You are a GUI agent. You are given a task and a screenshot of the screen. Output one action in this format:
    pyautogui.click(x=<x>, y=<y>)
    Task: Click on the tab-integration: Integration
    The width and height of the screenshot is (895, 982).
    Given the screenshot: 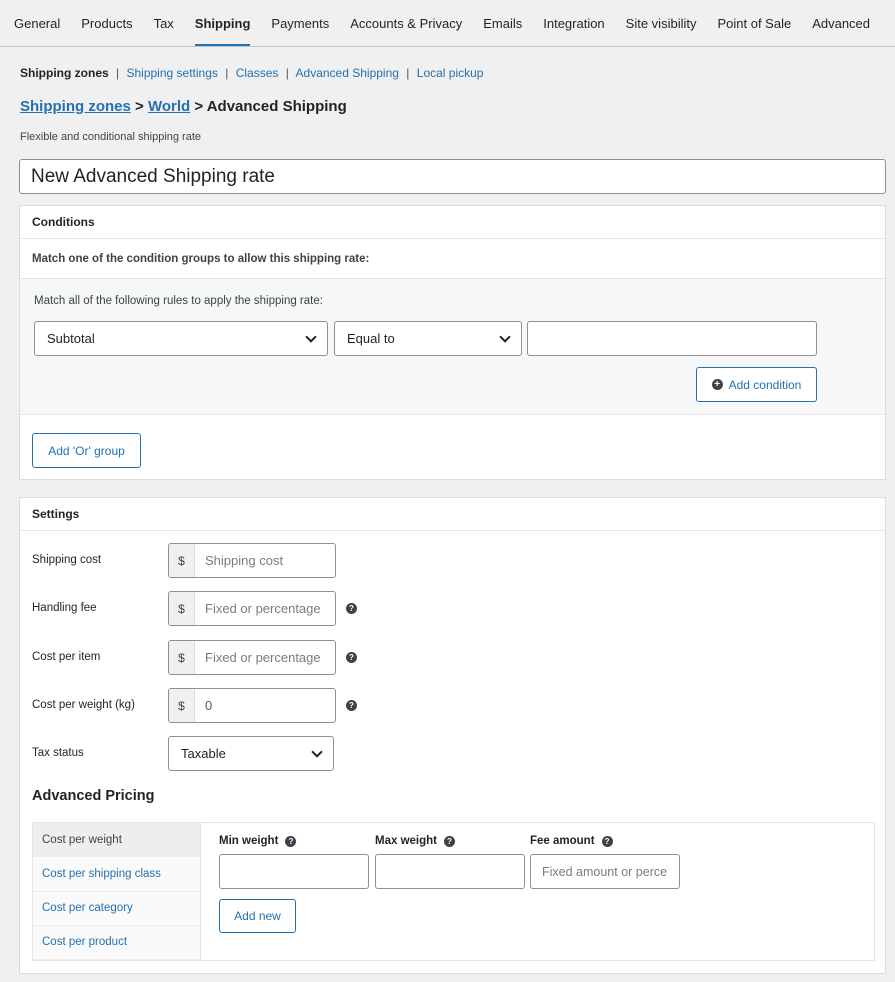 What is the action you would take?
    pyautogui.click(x=573, y=23)
    